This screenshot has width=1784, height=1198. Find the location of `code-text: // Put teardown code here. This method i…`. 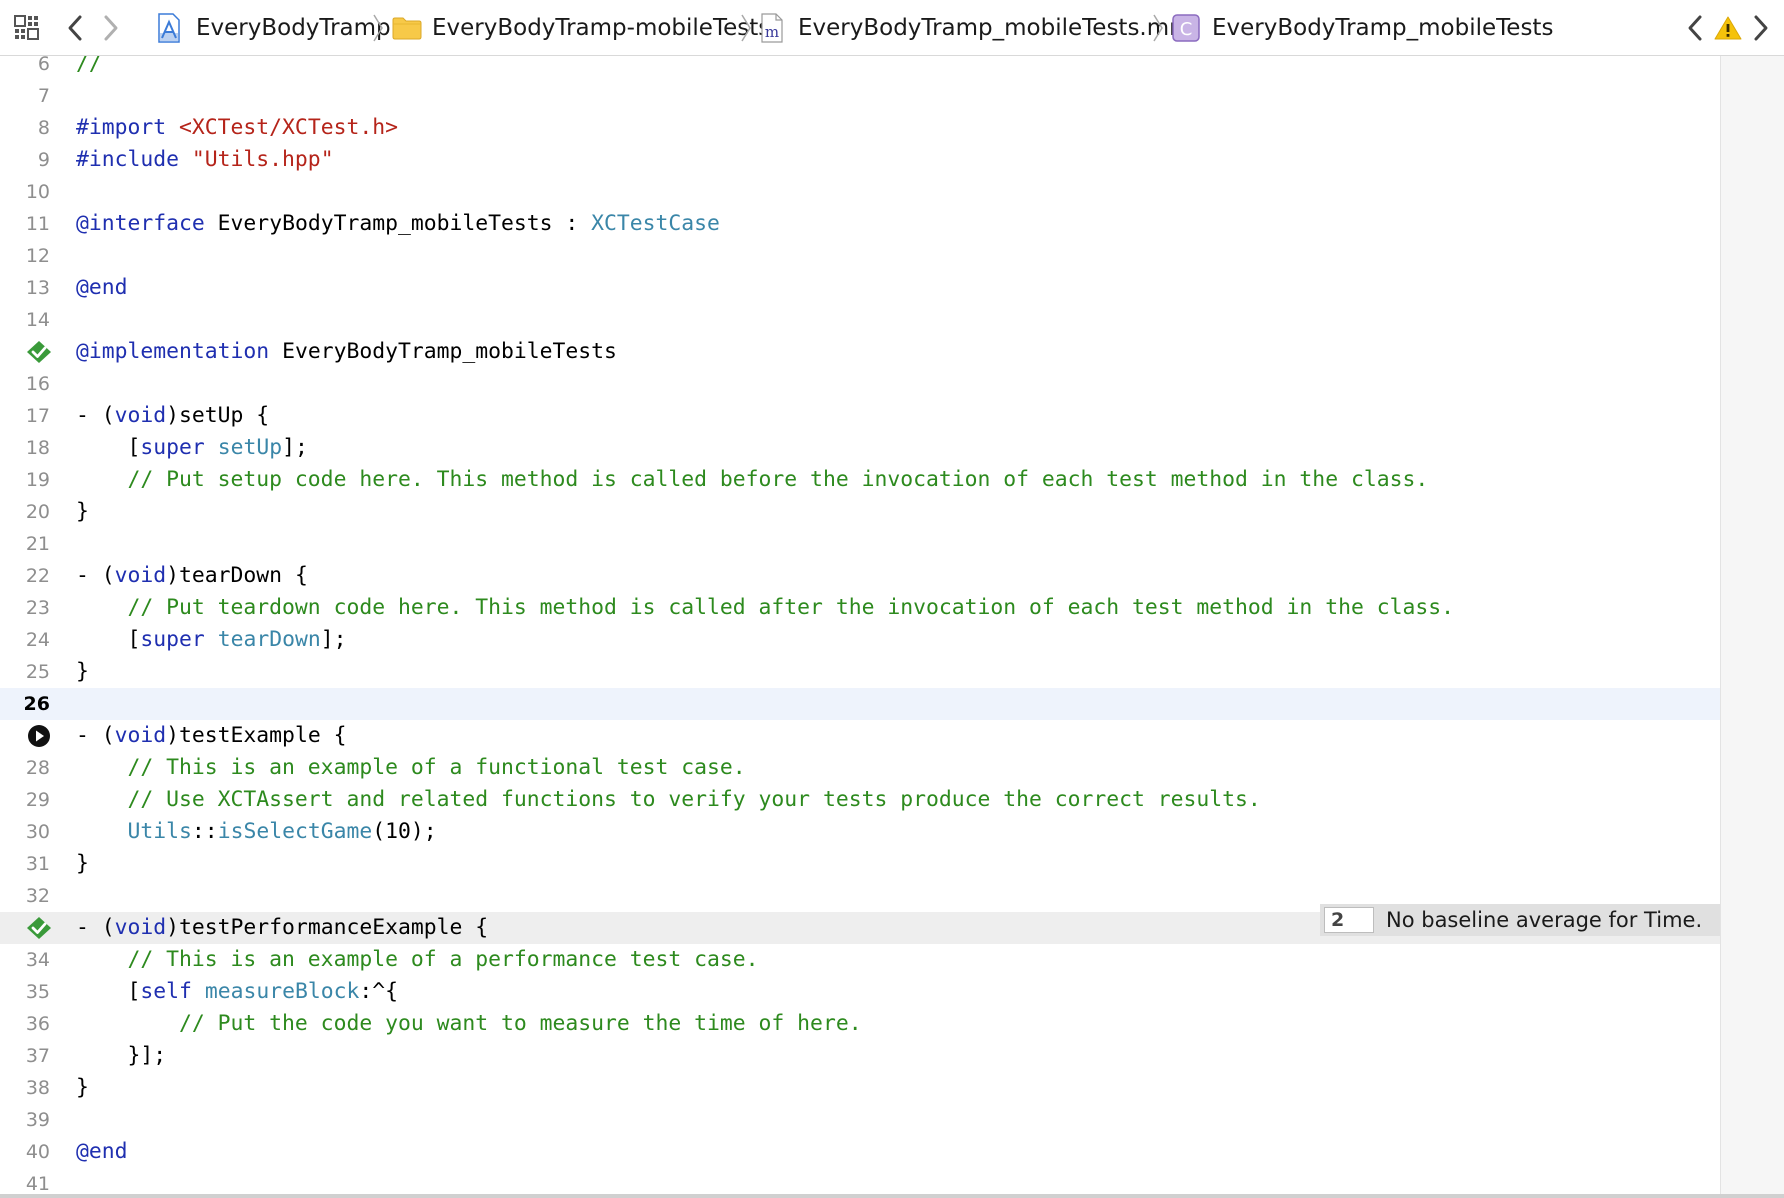

code-text: // Put teardown code here. This method i… is located at coordinates (765, 608).